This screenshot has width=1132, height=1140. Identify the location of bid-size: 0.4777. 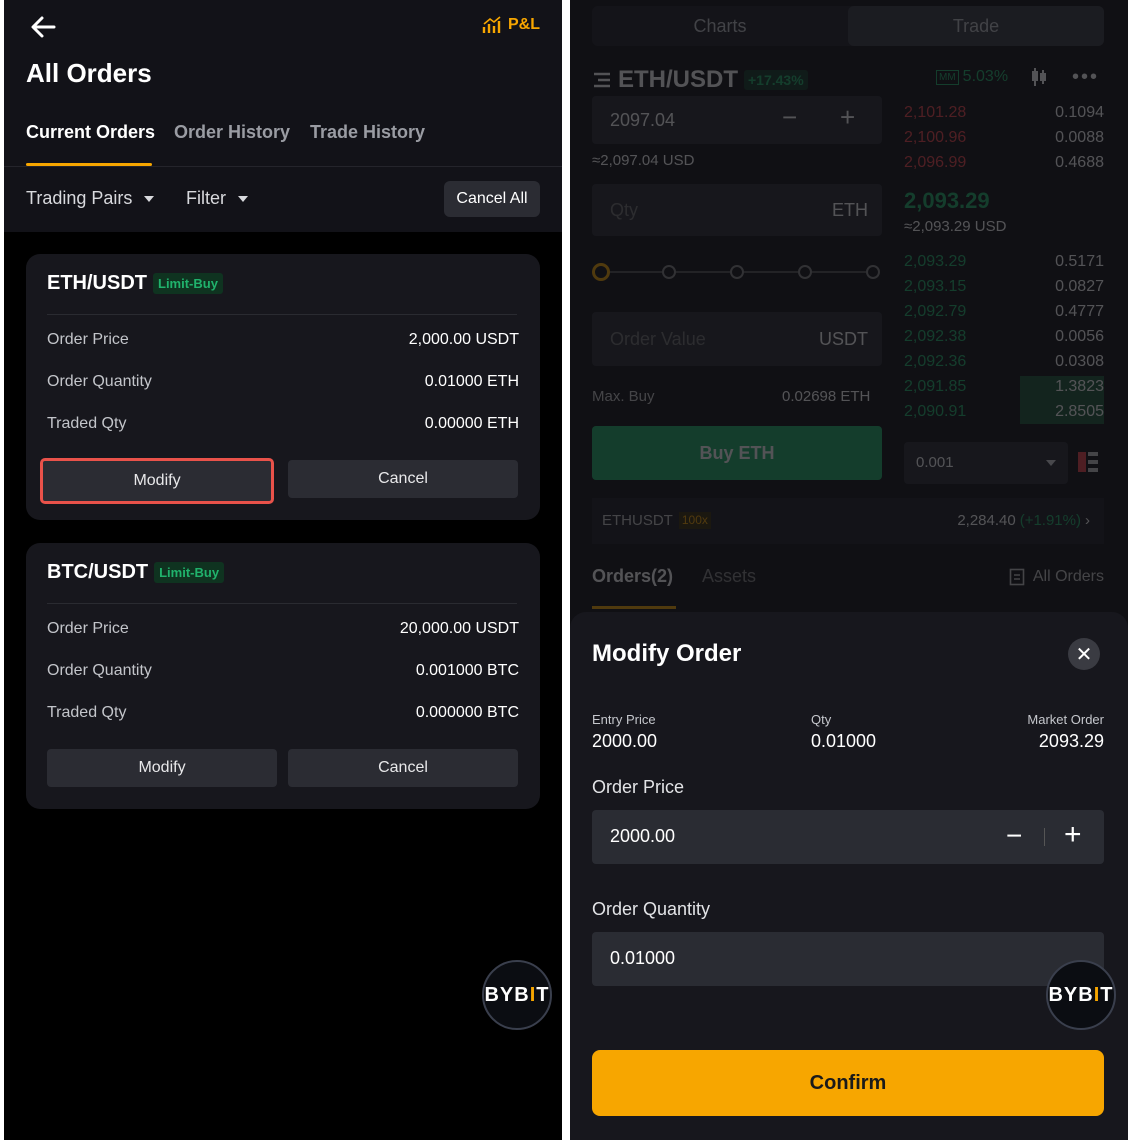
(1079, 311).